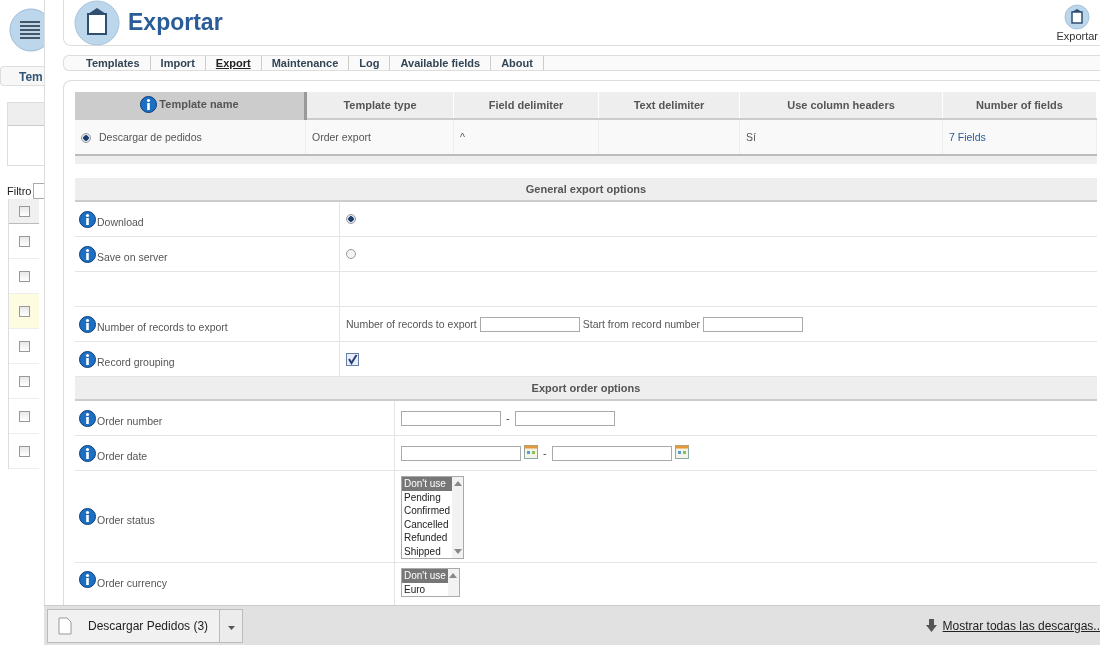 The image size is (1100, 645). Describe the element at coordinates (457, 552) in the screenshot. I see `scroll-down-icon` at that location.